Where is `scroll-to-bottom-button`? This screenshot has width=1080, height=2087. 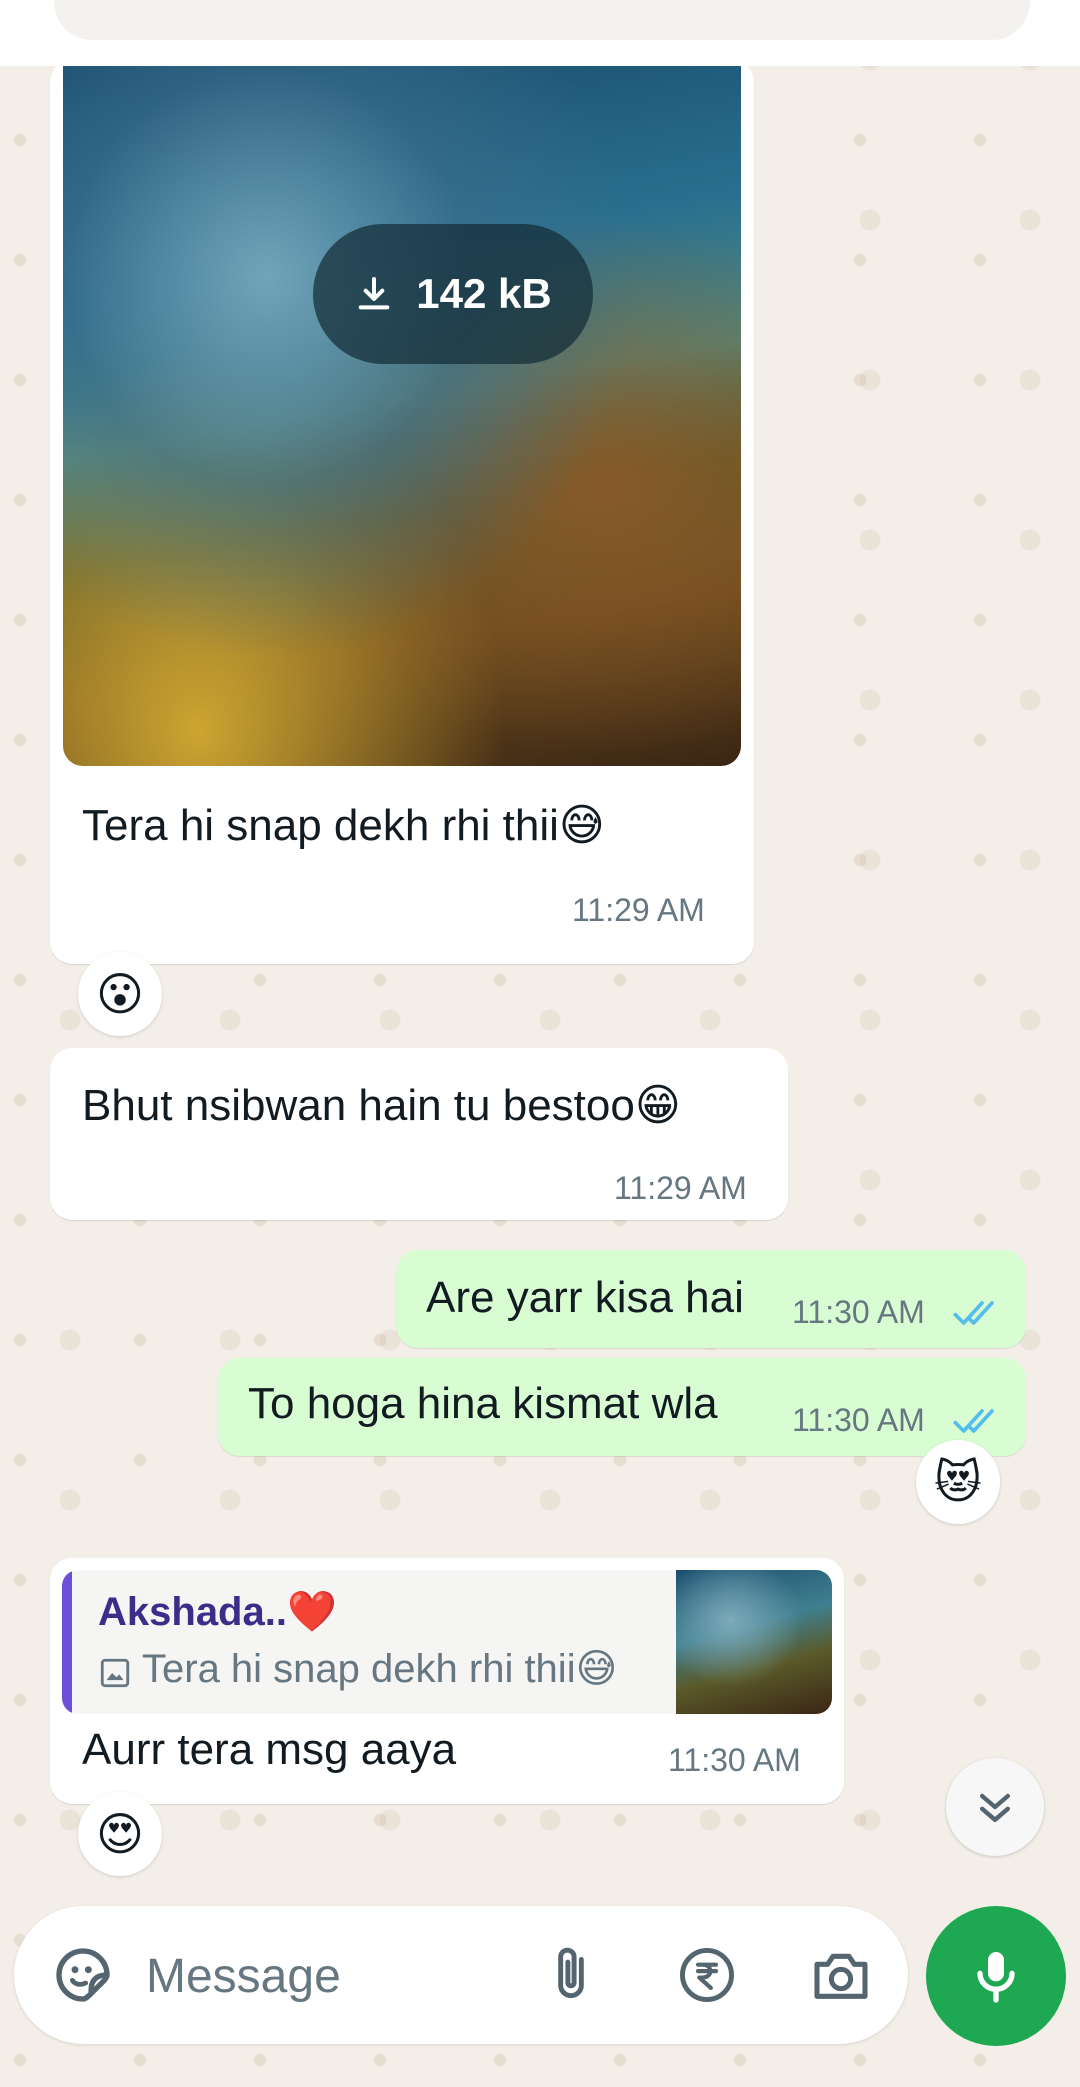
scroll-to-bottom-button is located at coordinates (995, 1807).